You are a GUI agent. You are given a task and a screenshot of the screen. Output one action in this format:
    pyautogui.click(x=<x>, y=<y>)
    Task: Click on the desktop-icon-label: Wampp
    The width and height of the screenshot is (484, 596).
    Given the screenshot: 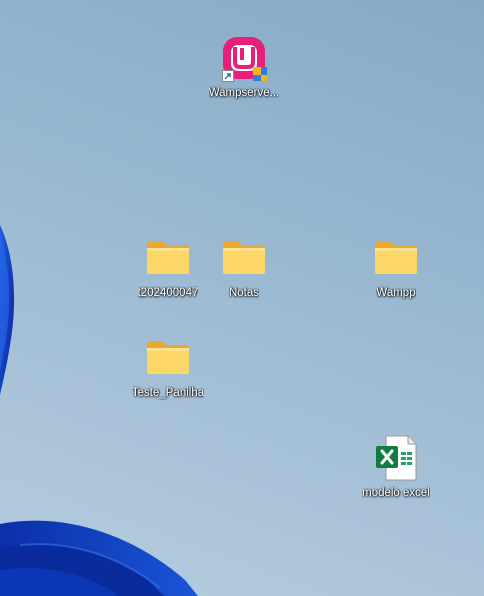 What is the action you would take?
    pyautogui.click(x=396, y=293)
    